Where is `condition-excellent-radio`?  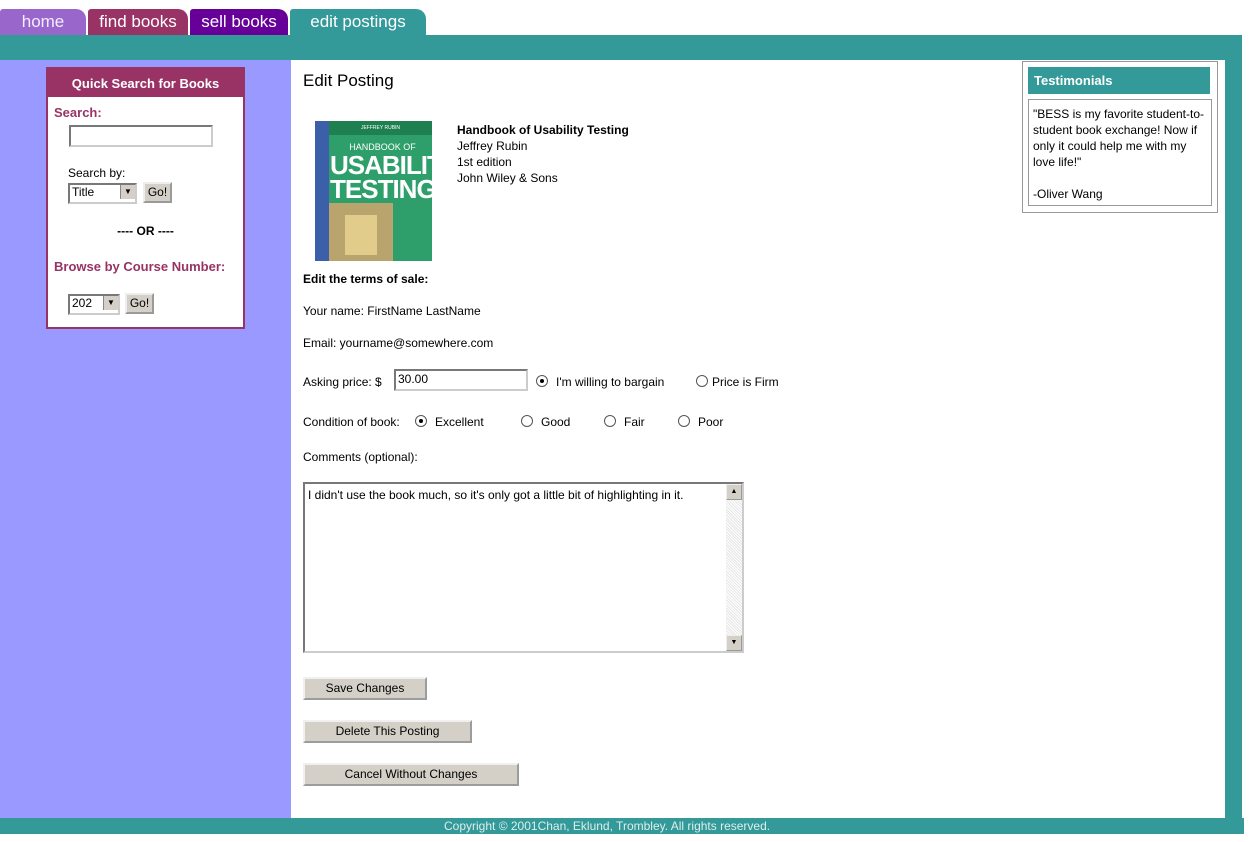
condition-excellent-radio is located at coordinates (421, 421).